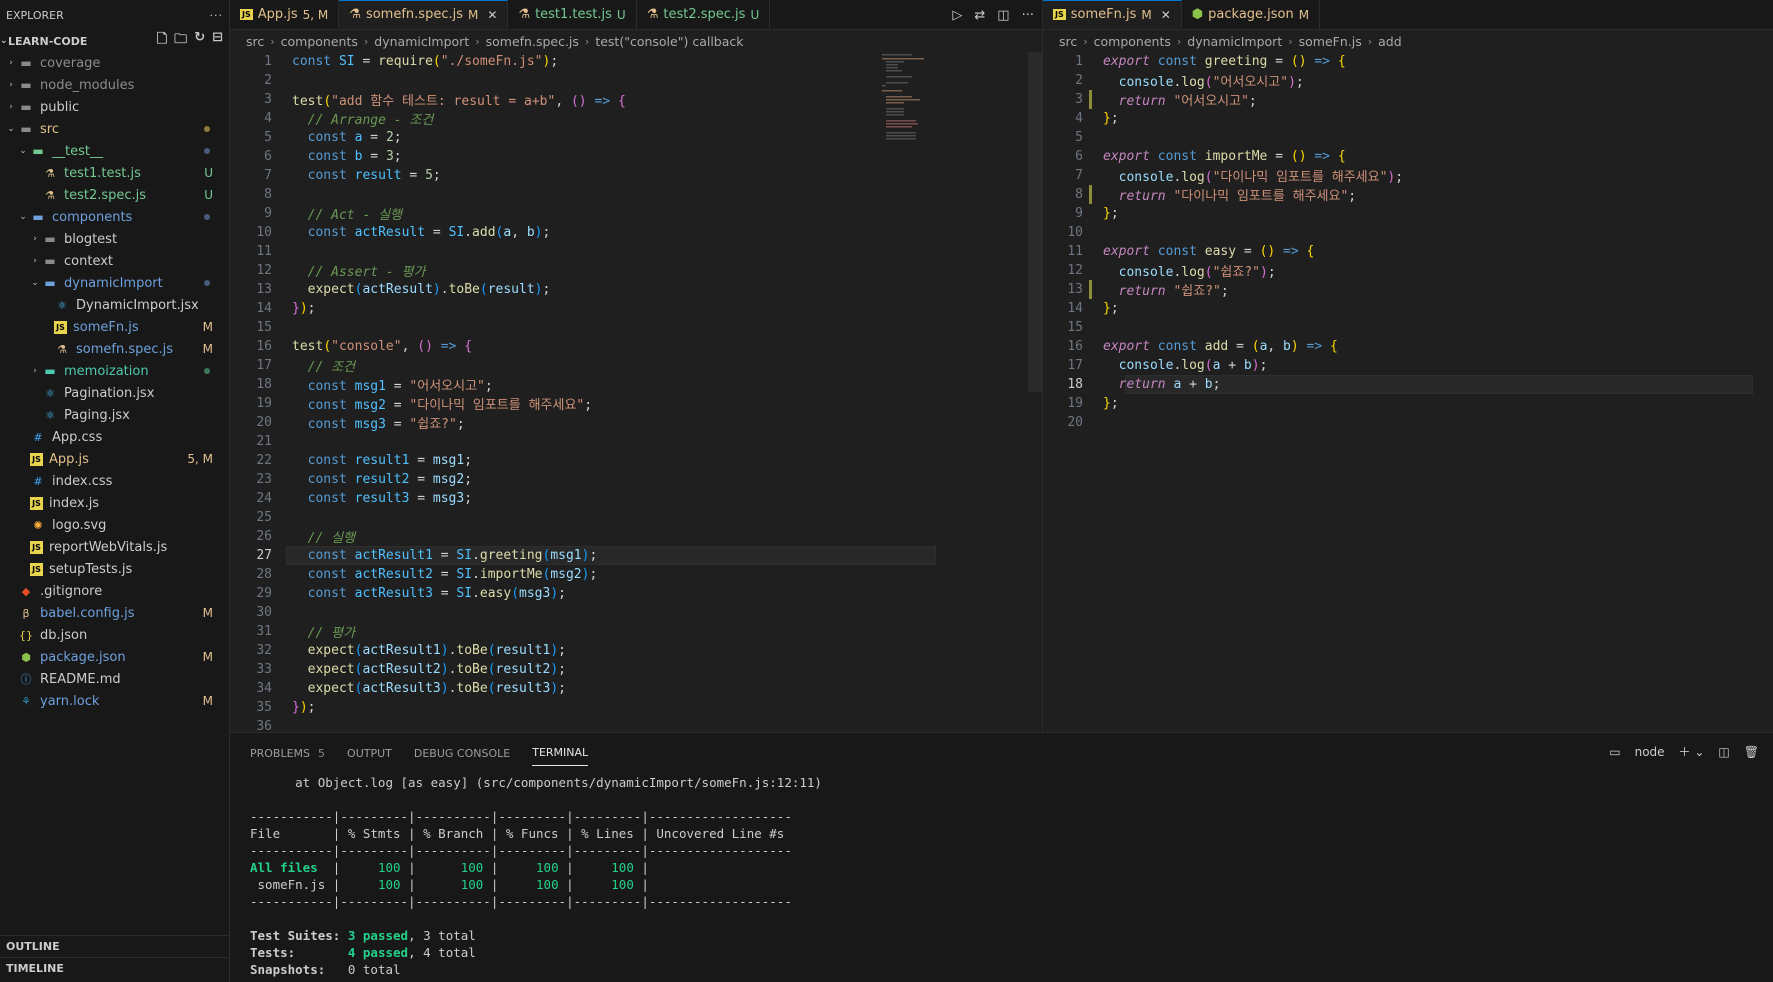  What do you see at coordinates (369, 753) in the screenshot?
I see `panel-tab-output: OUTPUT` at bounding box center [369, 753].